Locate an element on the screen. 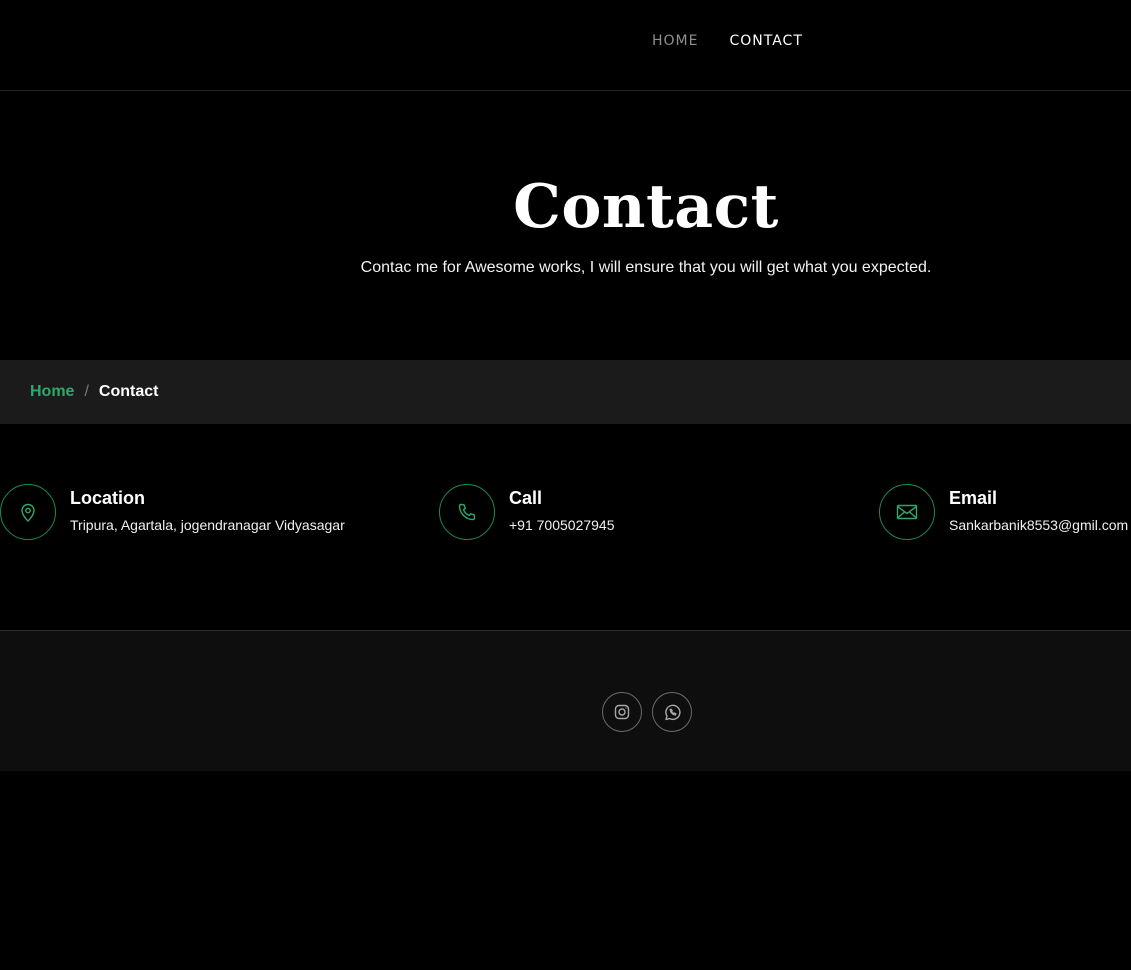 This screenshot has width=1131, height=970. phone-icon is located at coordinates (467, 512).